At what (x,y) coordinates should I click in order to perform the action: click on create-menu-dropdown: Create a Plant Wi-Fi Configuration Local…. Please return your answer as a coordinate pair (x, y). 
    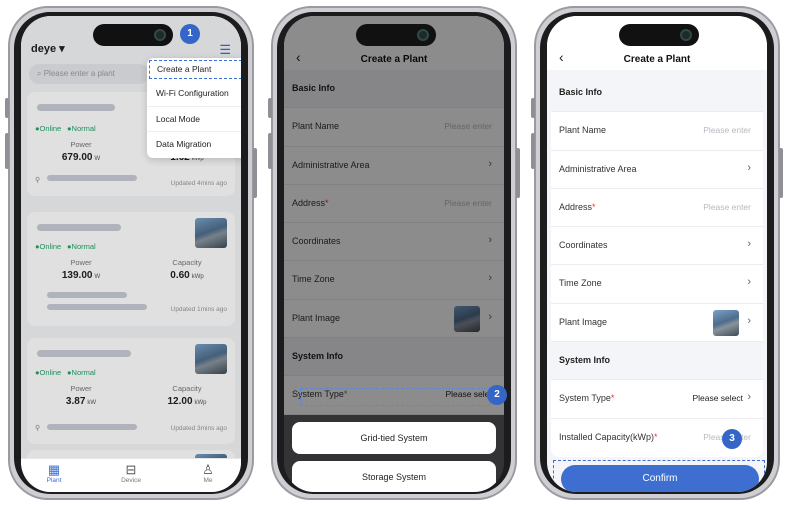
    Looking at the image, I should click on (194, 108).